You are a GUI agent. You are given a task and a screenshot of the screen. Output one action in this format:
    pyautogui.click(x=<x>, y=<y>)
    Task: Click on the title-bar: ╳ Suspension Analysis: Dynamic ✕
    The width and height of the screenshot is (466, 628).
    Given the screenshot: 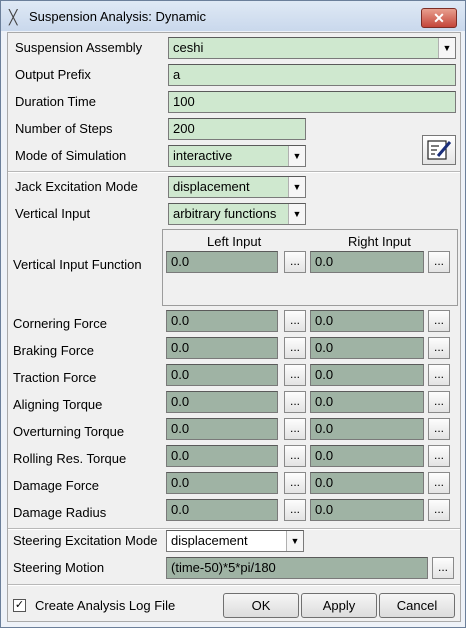 What is the action you would take?
    pyautogui.click(x=233, y=16)
    